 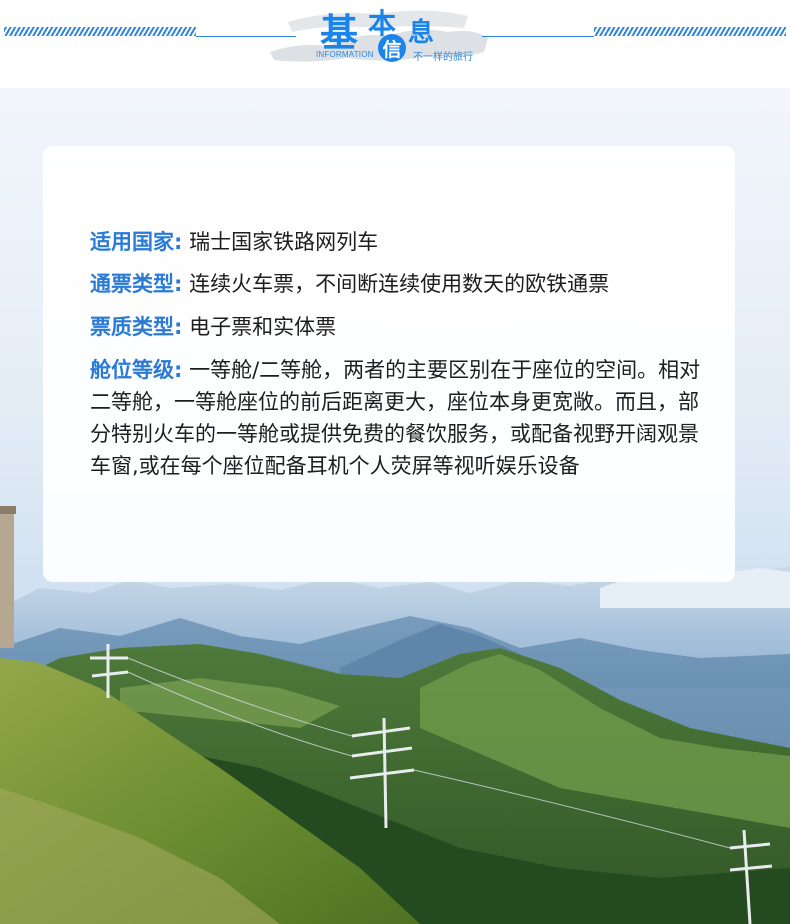 I want to click on header-line-right, so click(x=538, y=36).